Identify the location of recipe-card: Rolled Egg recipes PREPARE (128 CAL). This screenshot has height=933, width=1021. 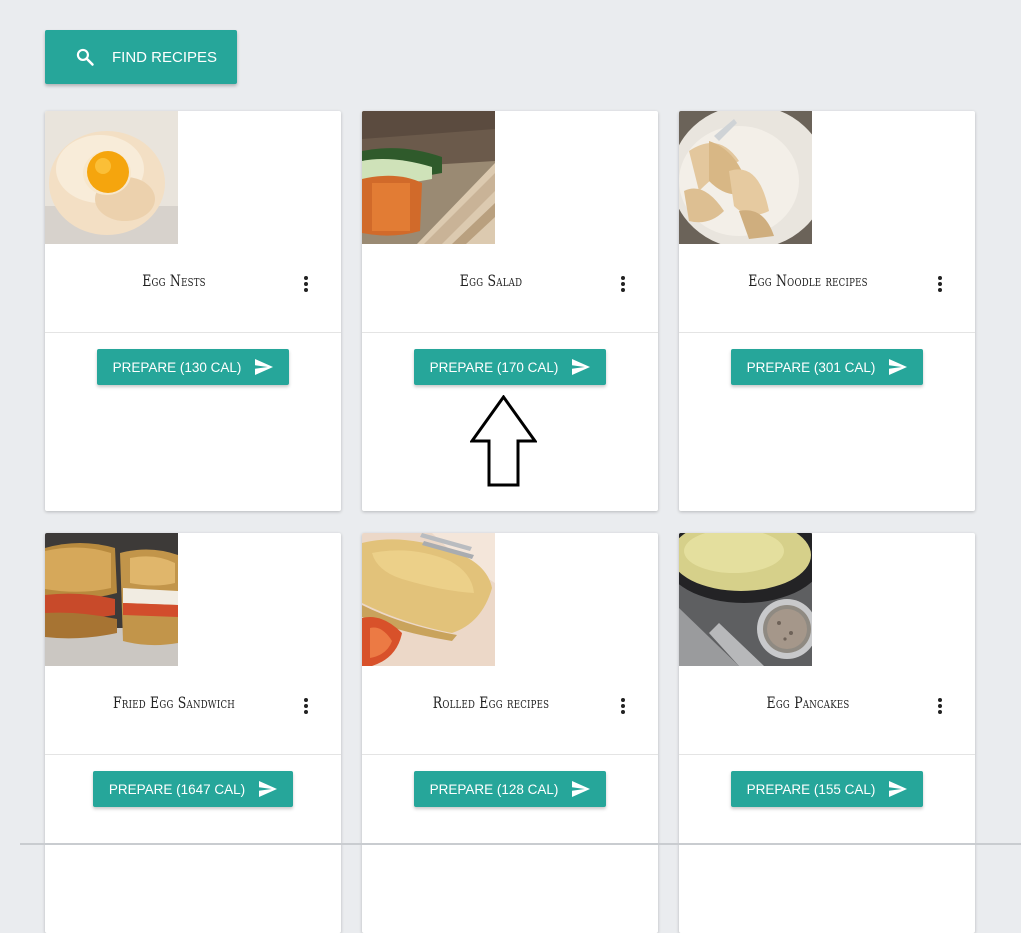
(510, 733).